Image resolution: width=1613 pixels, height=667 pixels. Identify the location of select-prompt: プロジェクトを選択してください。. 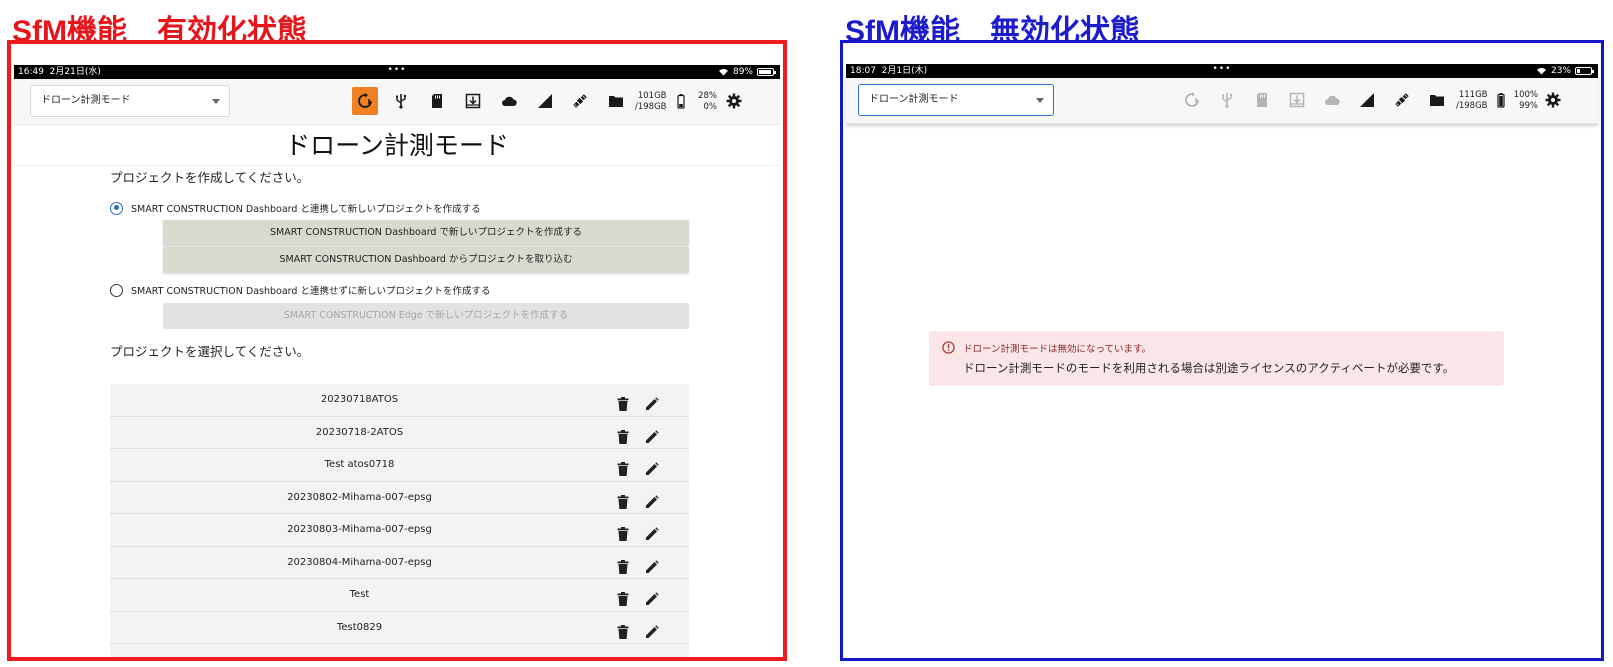
(210, 351).